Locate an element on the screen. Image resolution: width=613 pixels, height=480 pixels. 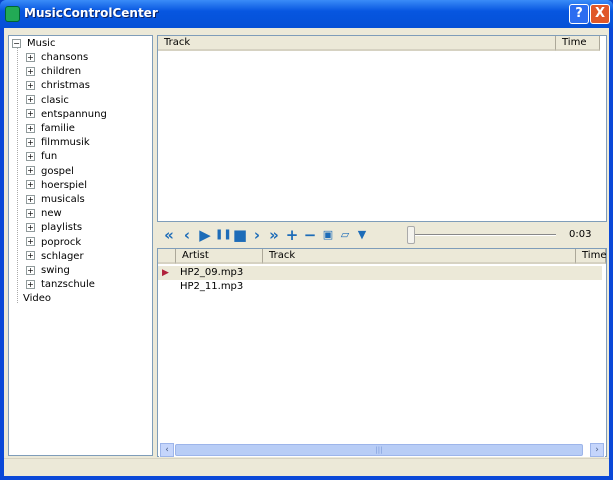
tree-node: + playlists is located at coordinates (54, 227).